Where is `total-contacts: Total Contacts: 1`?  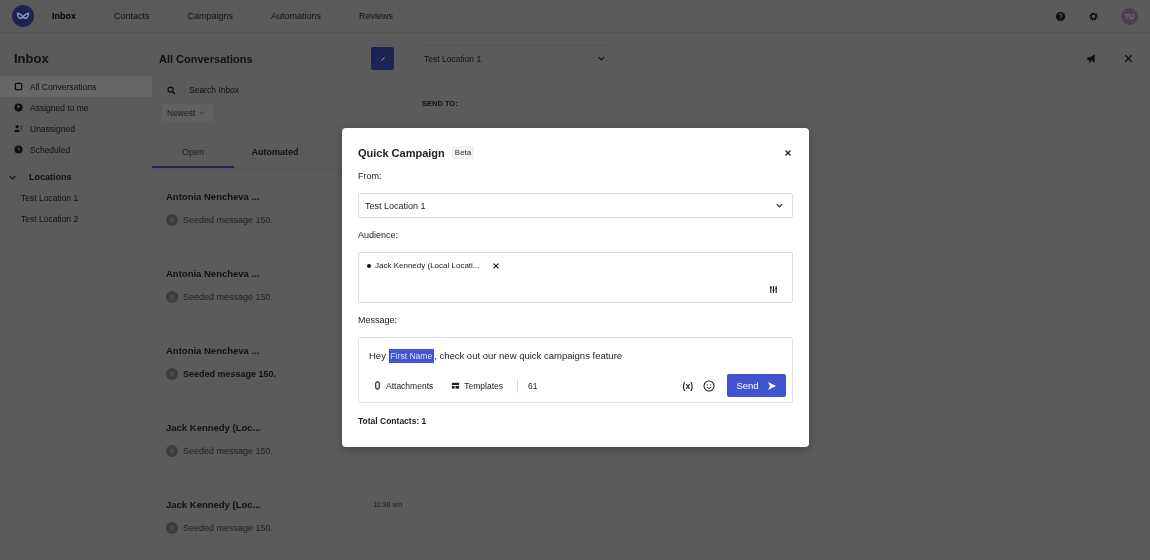 total-contacts: Total Contacts: 1 is located at coordinates (393, 421).